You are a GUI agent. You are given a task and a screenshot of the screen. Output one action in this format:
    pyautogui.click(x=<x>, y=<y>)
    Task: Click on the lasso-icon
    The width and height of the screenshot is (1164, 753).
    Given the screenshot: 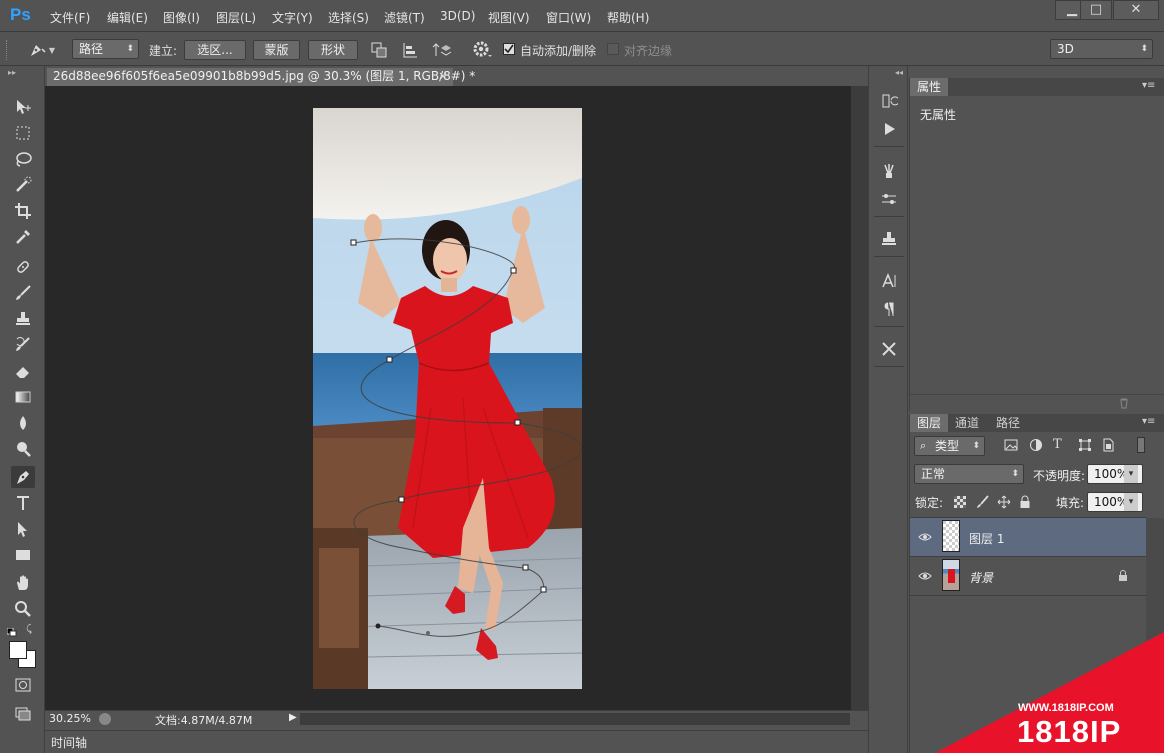 What is the action you would take?
    pyautogui.click(x=23, y=159)
    